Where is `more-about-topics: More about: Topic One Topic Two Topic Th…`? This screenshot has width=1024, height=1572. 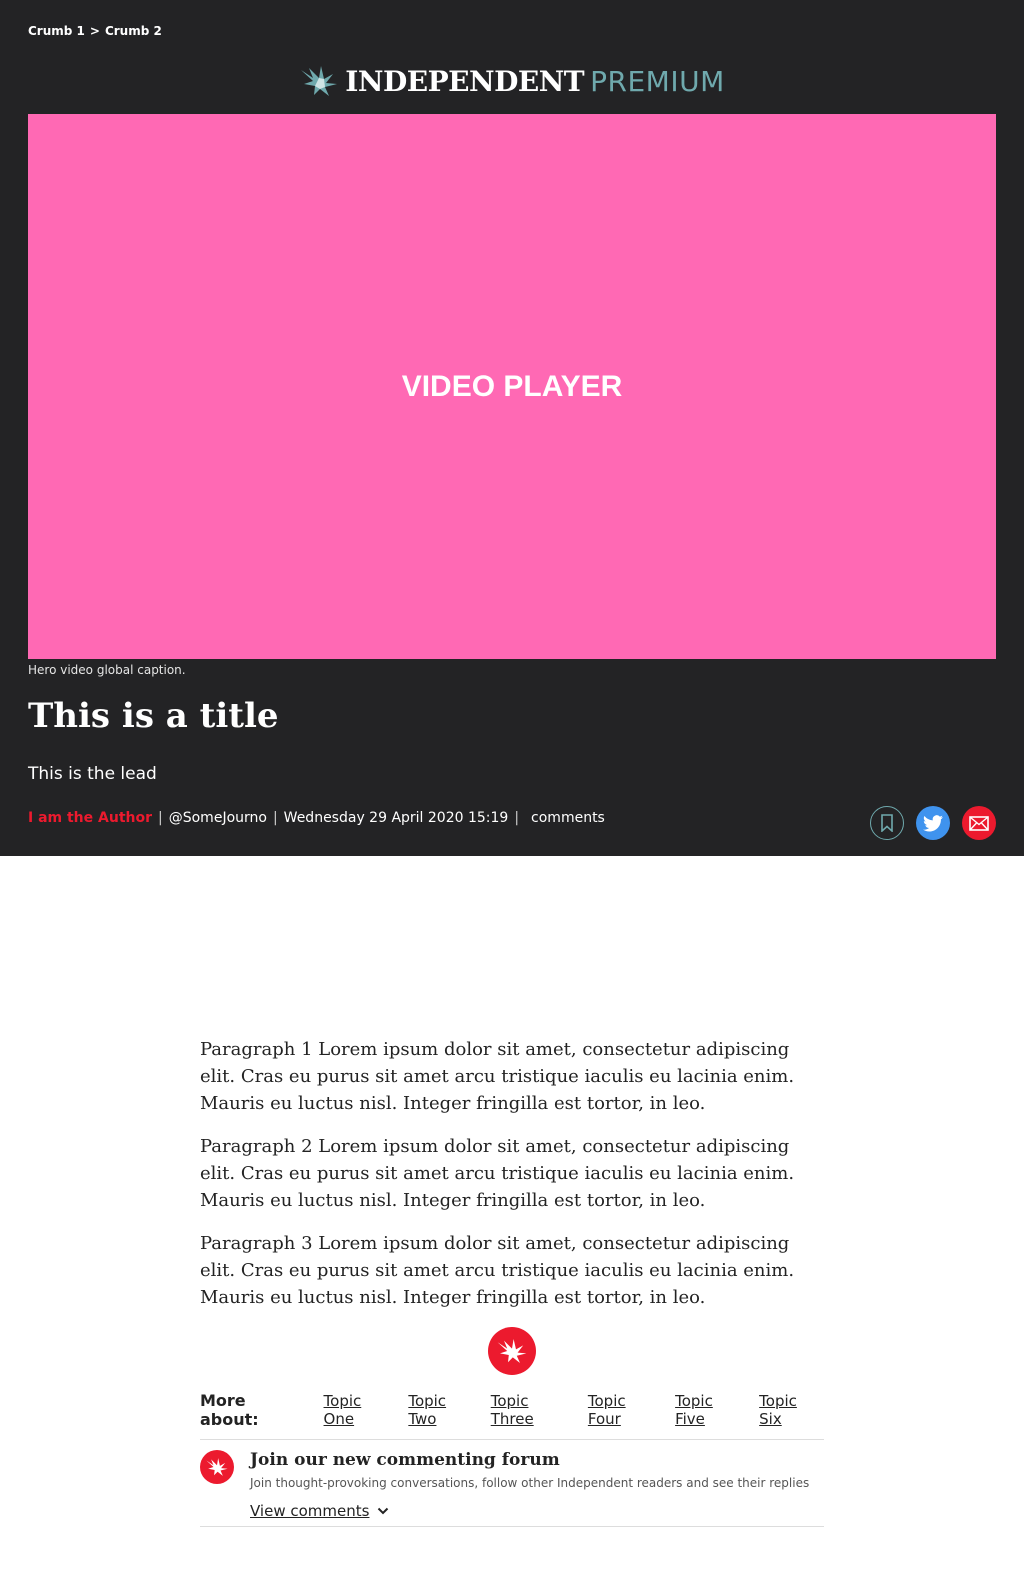 more-about-topics: More about: Topic One Topic Two Topic Th… is located at coordinates (512, 1415).